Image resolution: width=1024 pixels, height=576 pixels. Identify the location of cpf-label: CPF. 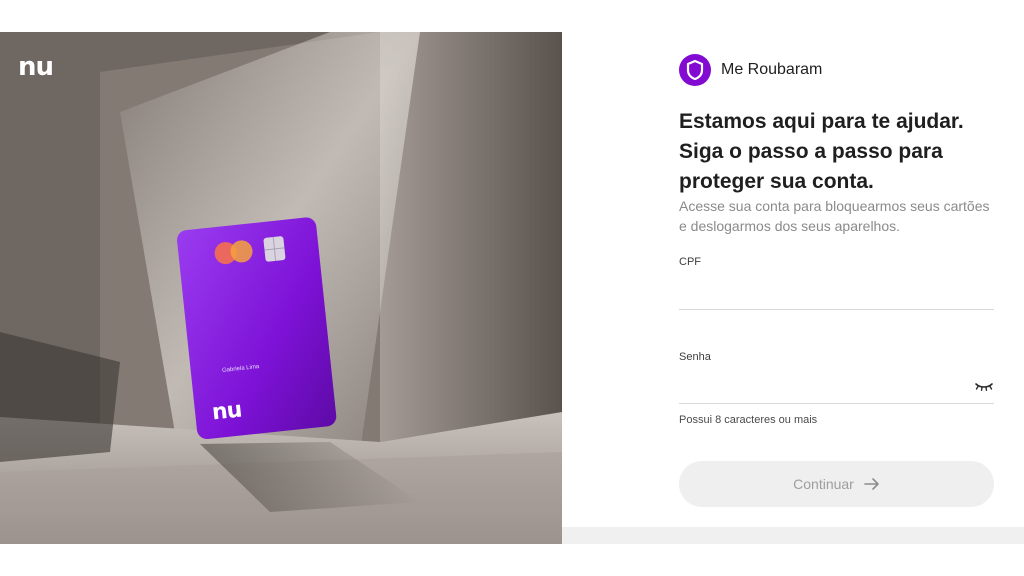
(690, 262).